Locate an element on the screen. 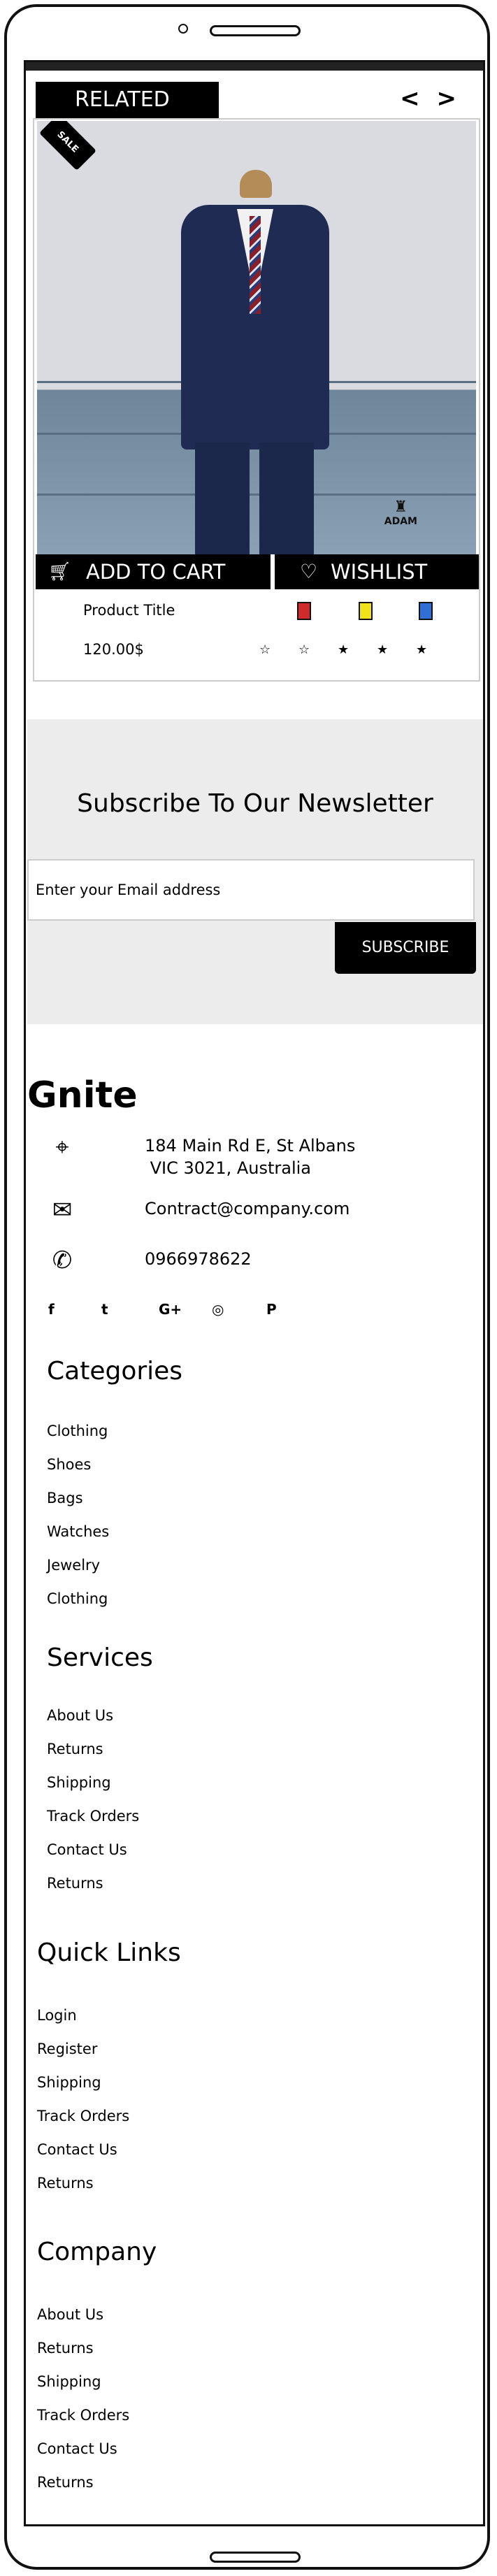  service-link: Shipping is located at coordinates (79, 1782).